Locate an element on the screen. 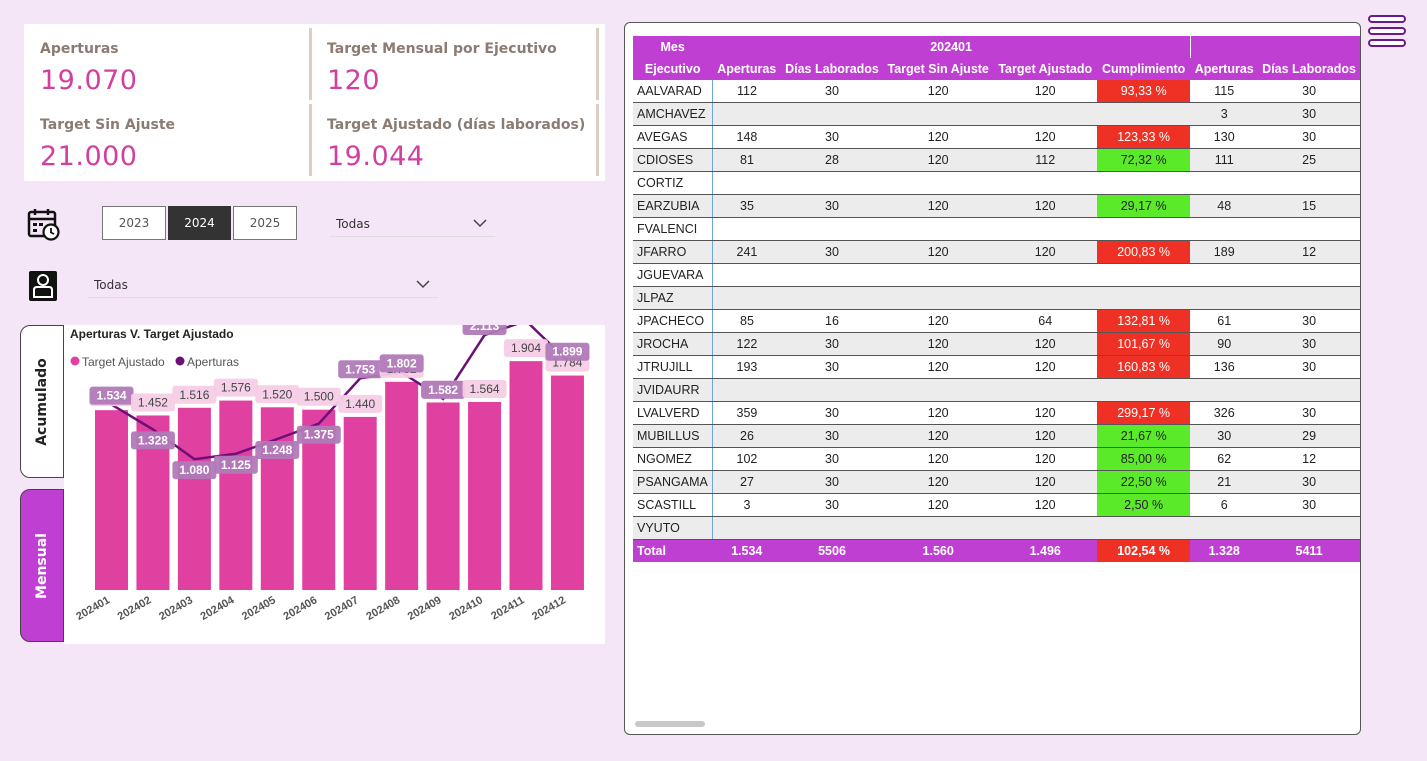 The width and height of the screenshot is (1427, 761). cell-ap: 85 is located at coordinates (746, 321).